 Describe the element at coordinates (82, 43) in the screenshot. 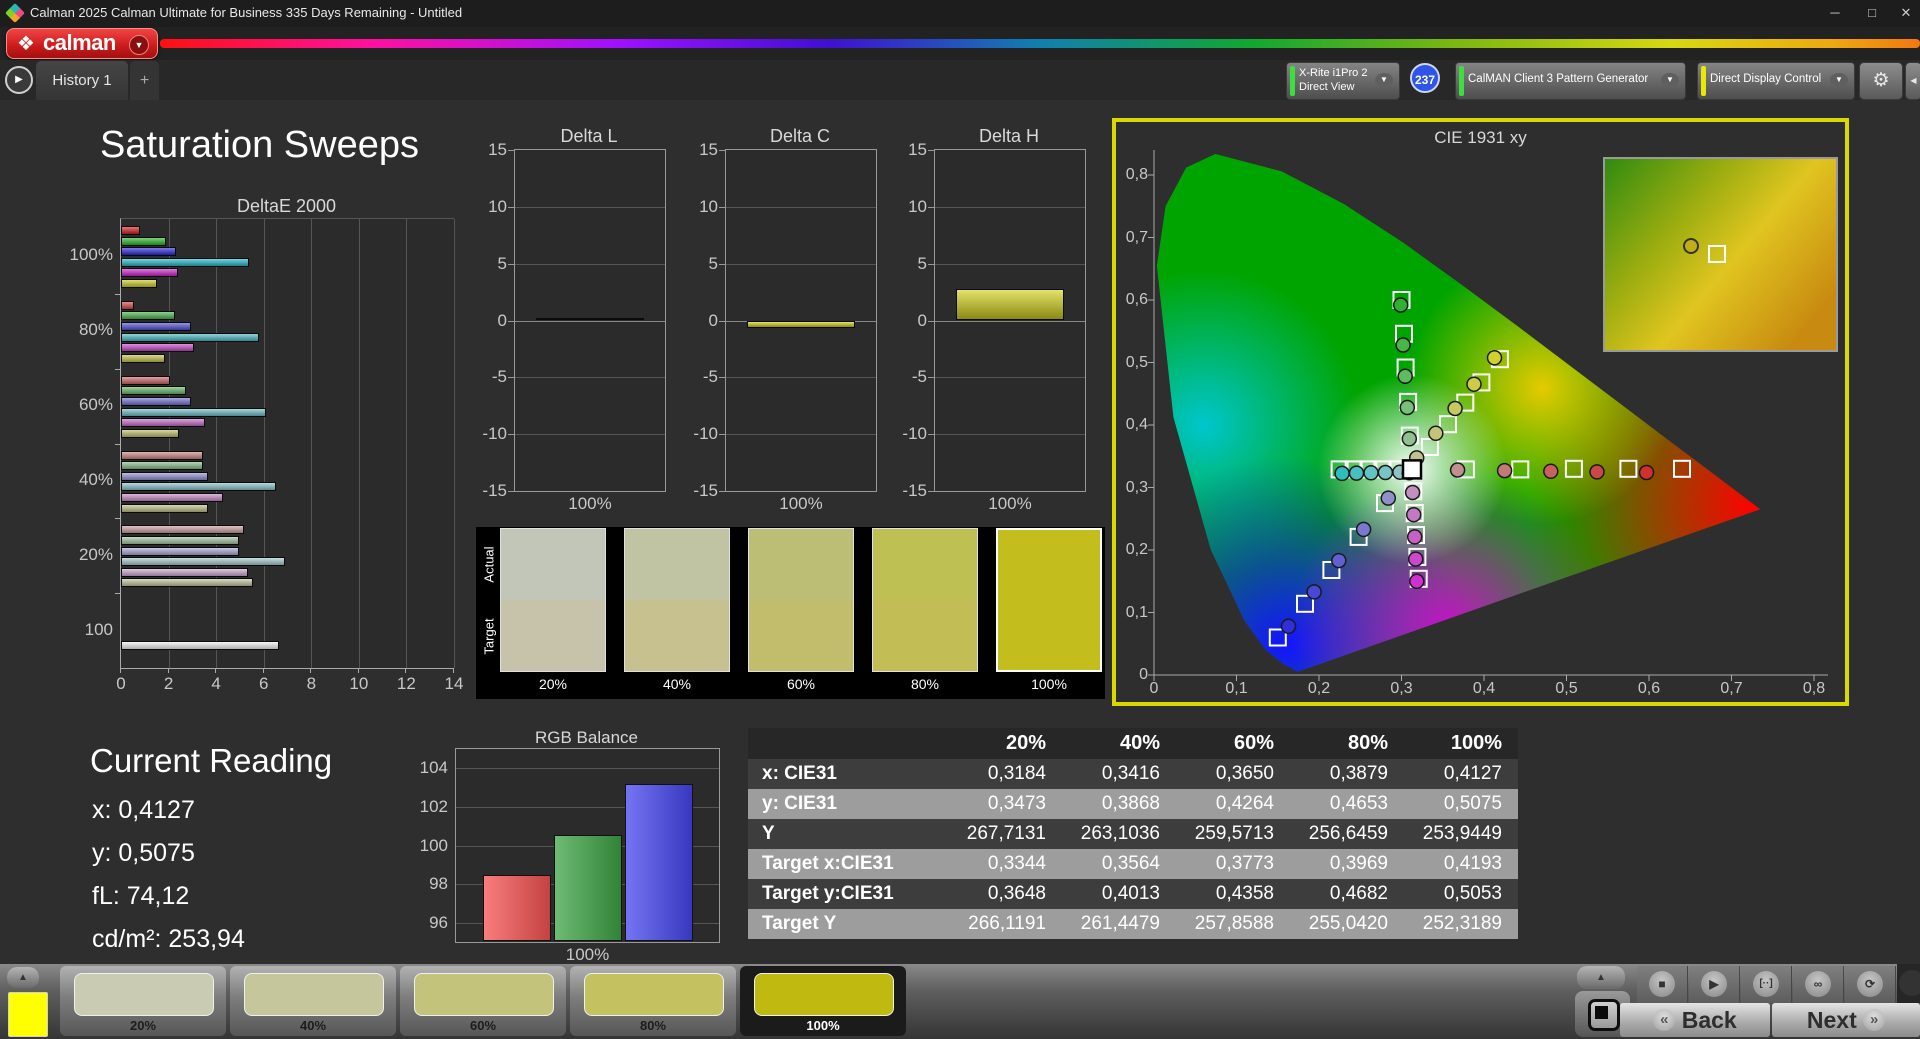

I see `calman-menu-button: ❖ calman ▼` at that location.